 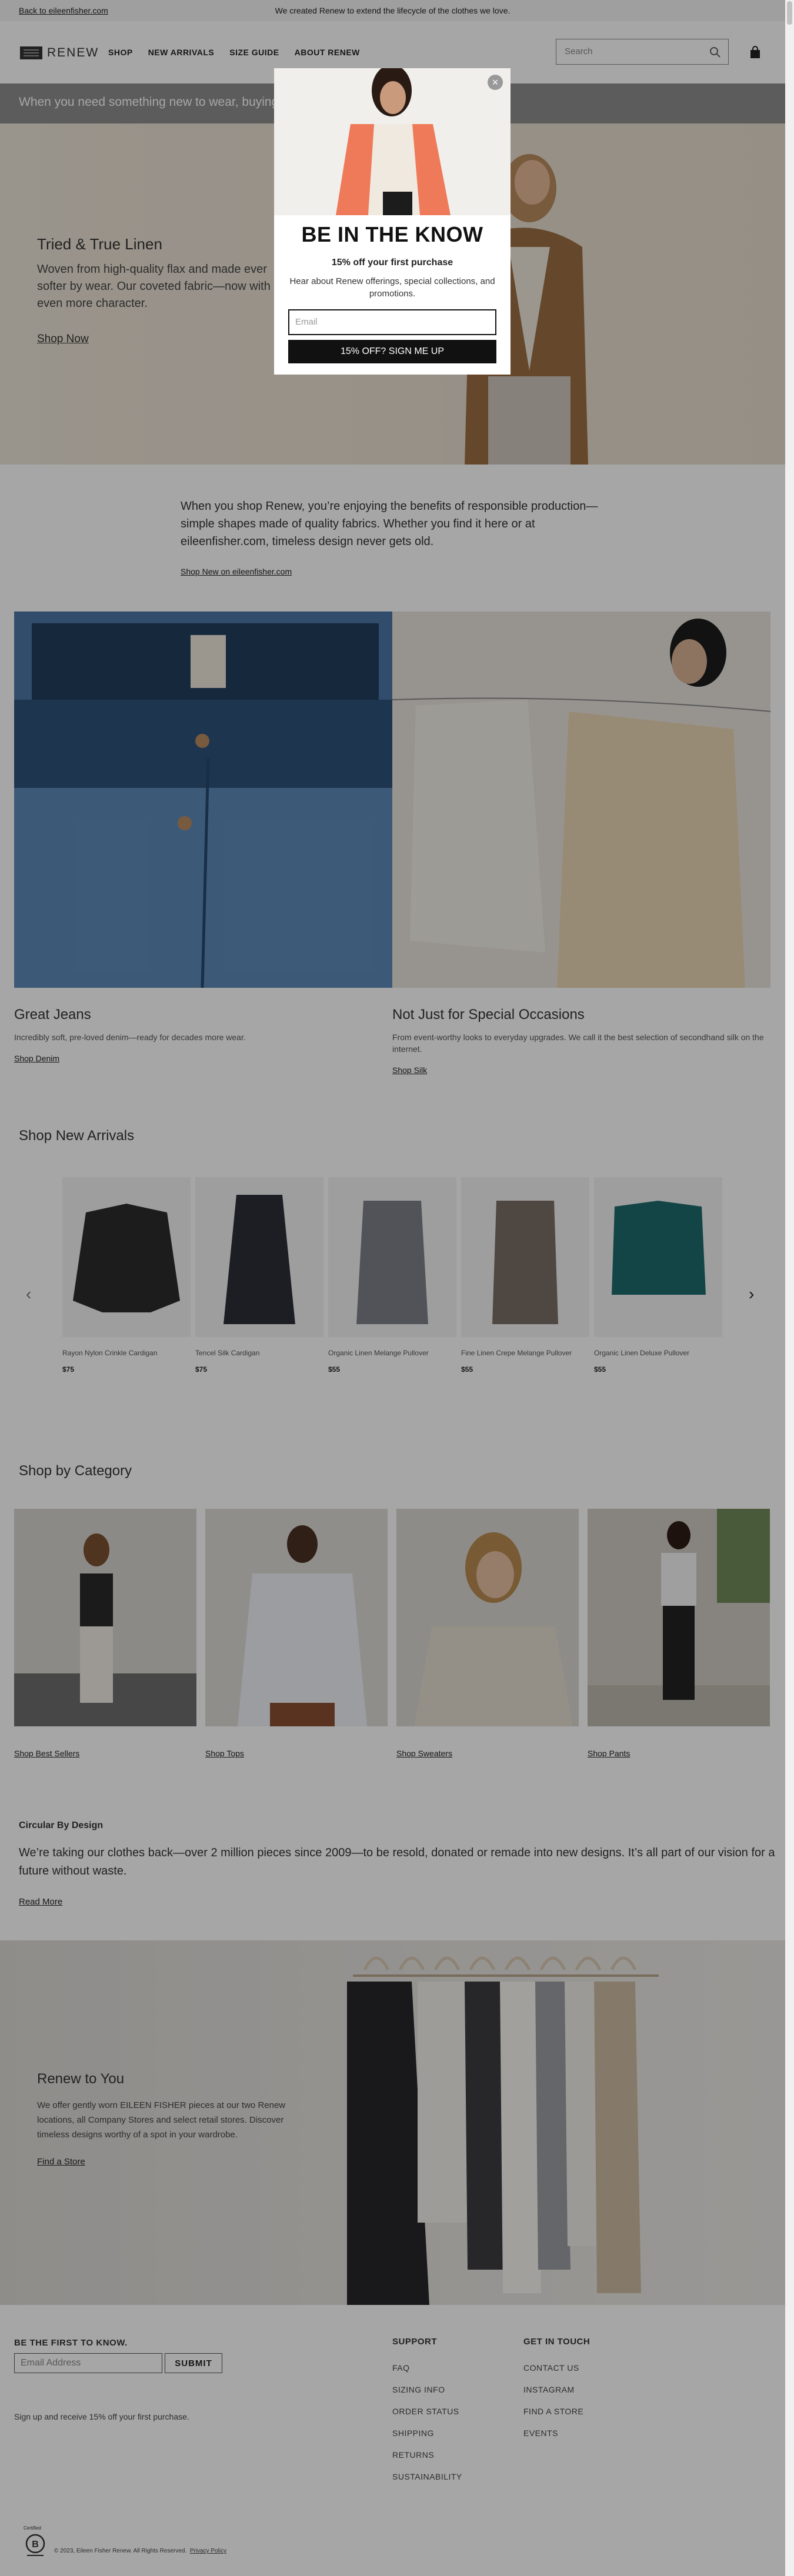 I want to click on popup-email-input: Email, so click(x=392, y=322).